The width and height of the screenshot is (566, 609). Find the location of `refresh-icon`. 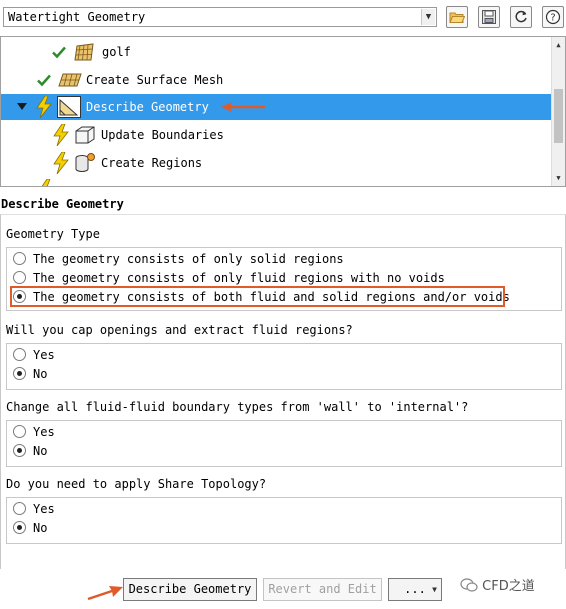

refresh-icon is located at coordinates (521, 16).